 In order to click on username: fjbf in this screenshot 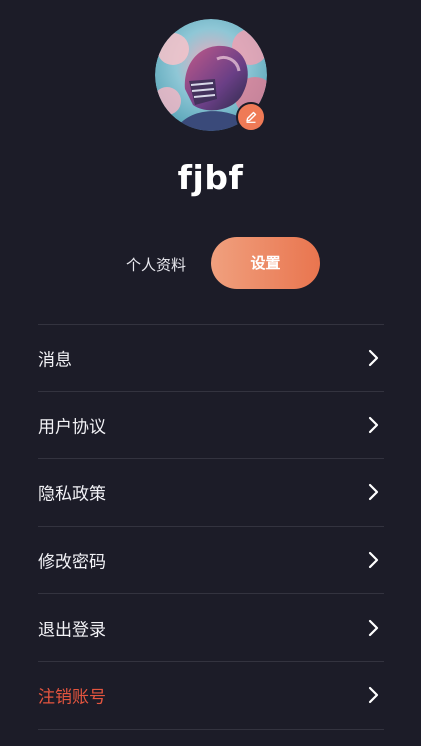, I will do `click(210, 177)`.